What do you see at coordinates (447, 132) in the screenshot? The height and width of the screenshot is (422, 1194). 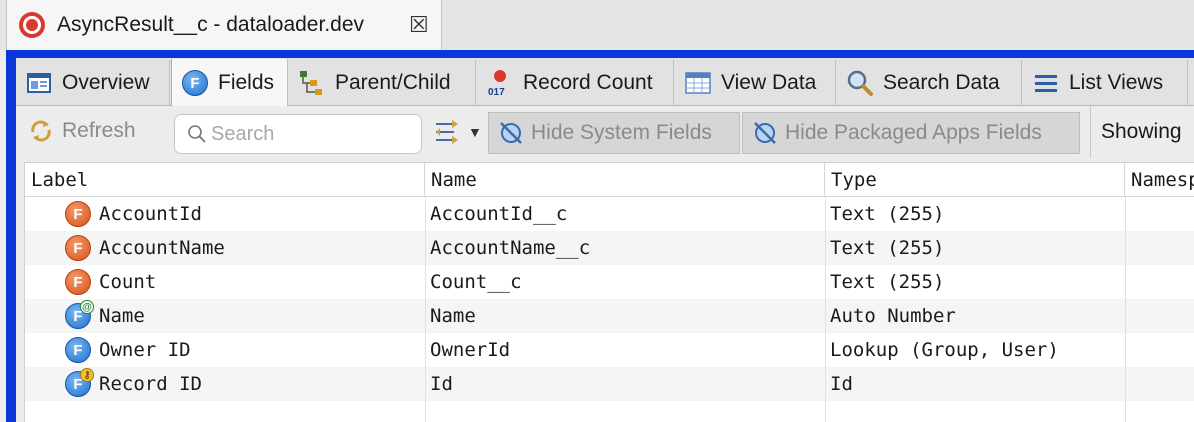 I see `filter-arrows-icon` at bounding box center [447, 132].